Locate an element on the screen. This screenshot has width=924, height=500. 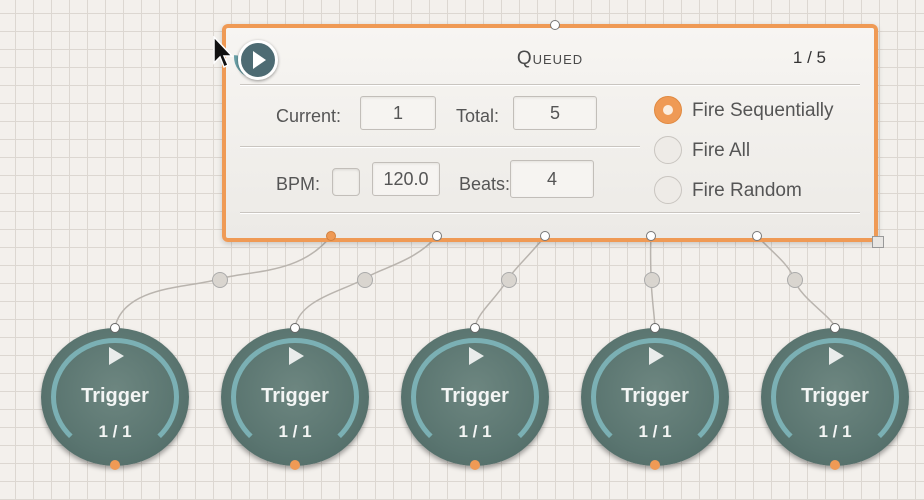
divider-top is located at coordinates (550, 85).